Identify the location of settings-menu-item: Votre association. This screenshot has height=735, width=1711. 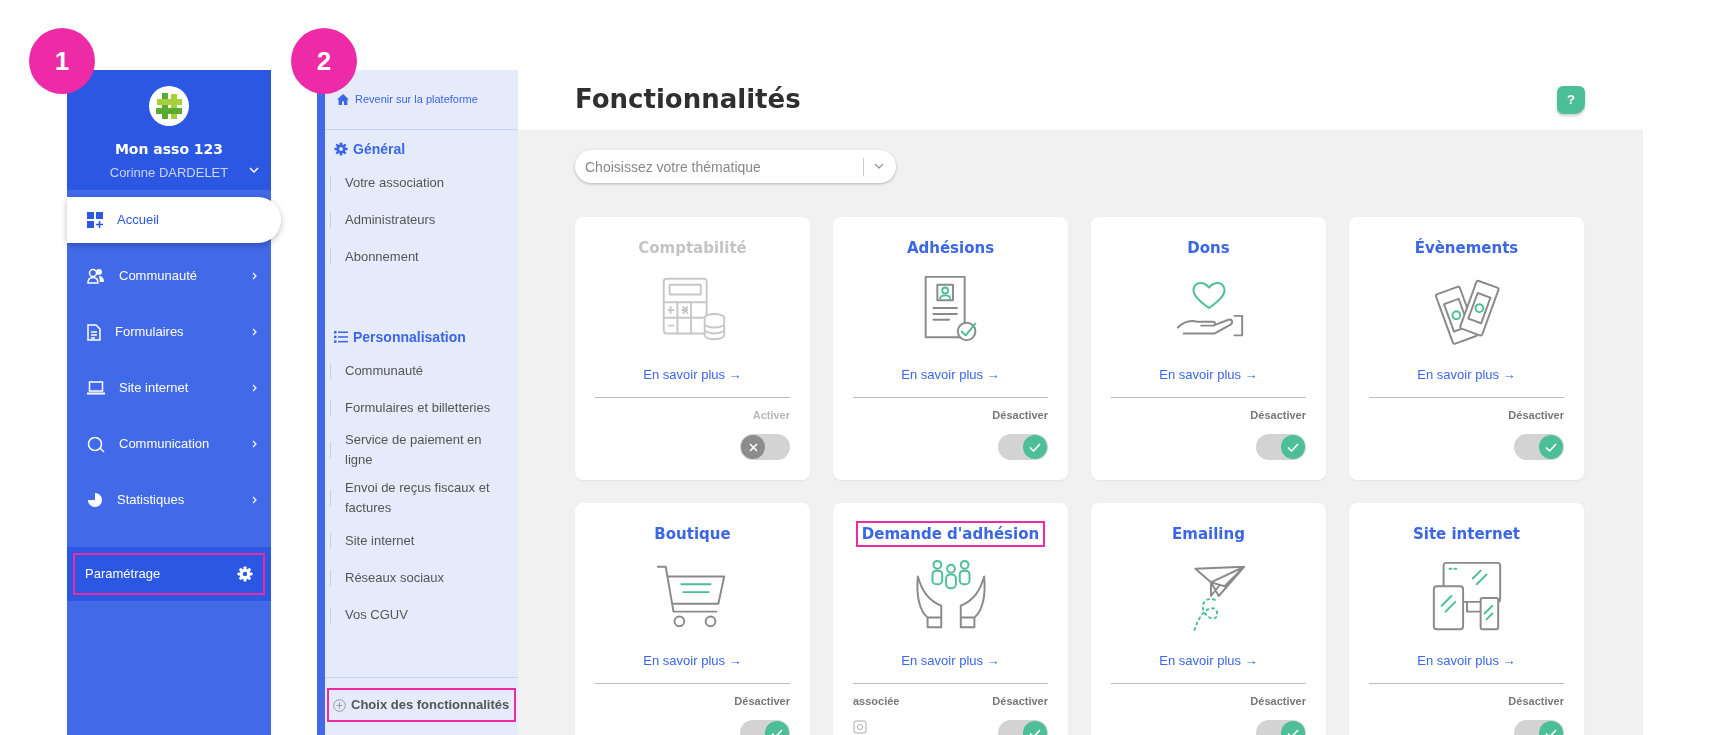
(421, 182).